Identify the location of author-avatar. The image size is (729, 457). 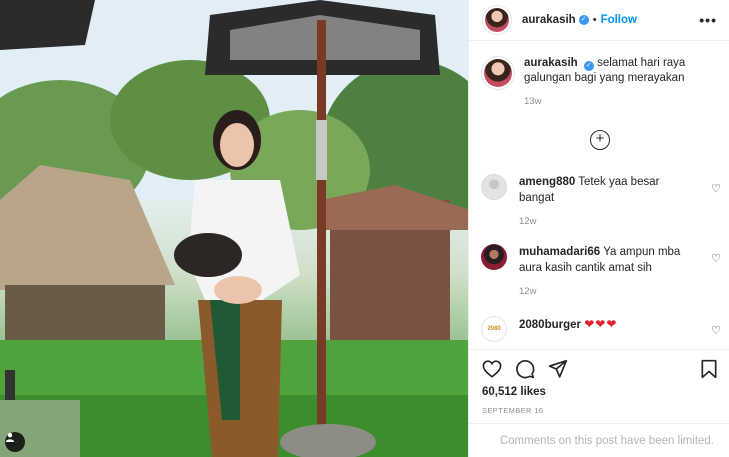
(497, 20).